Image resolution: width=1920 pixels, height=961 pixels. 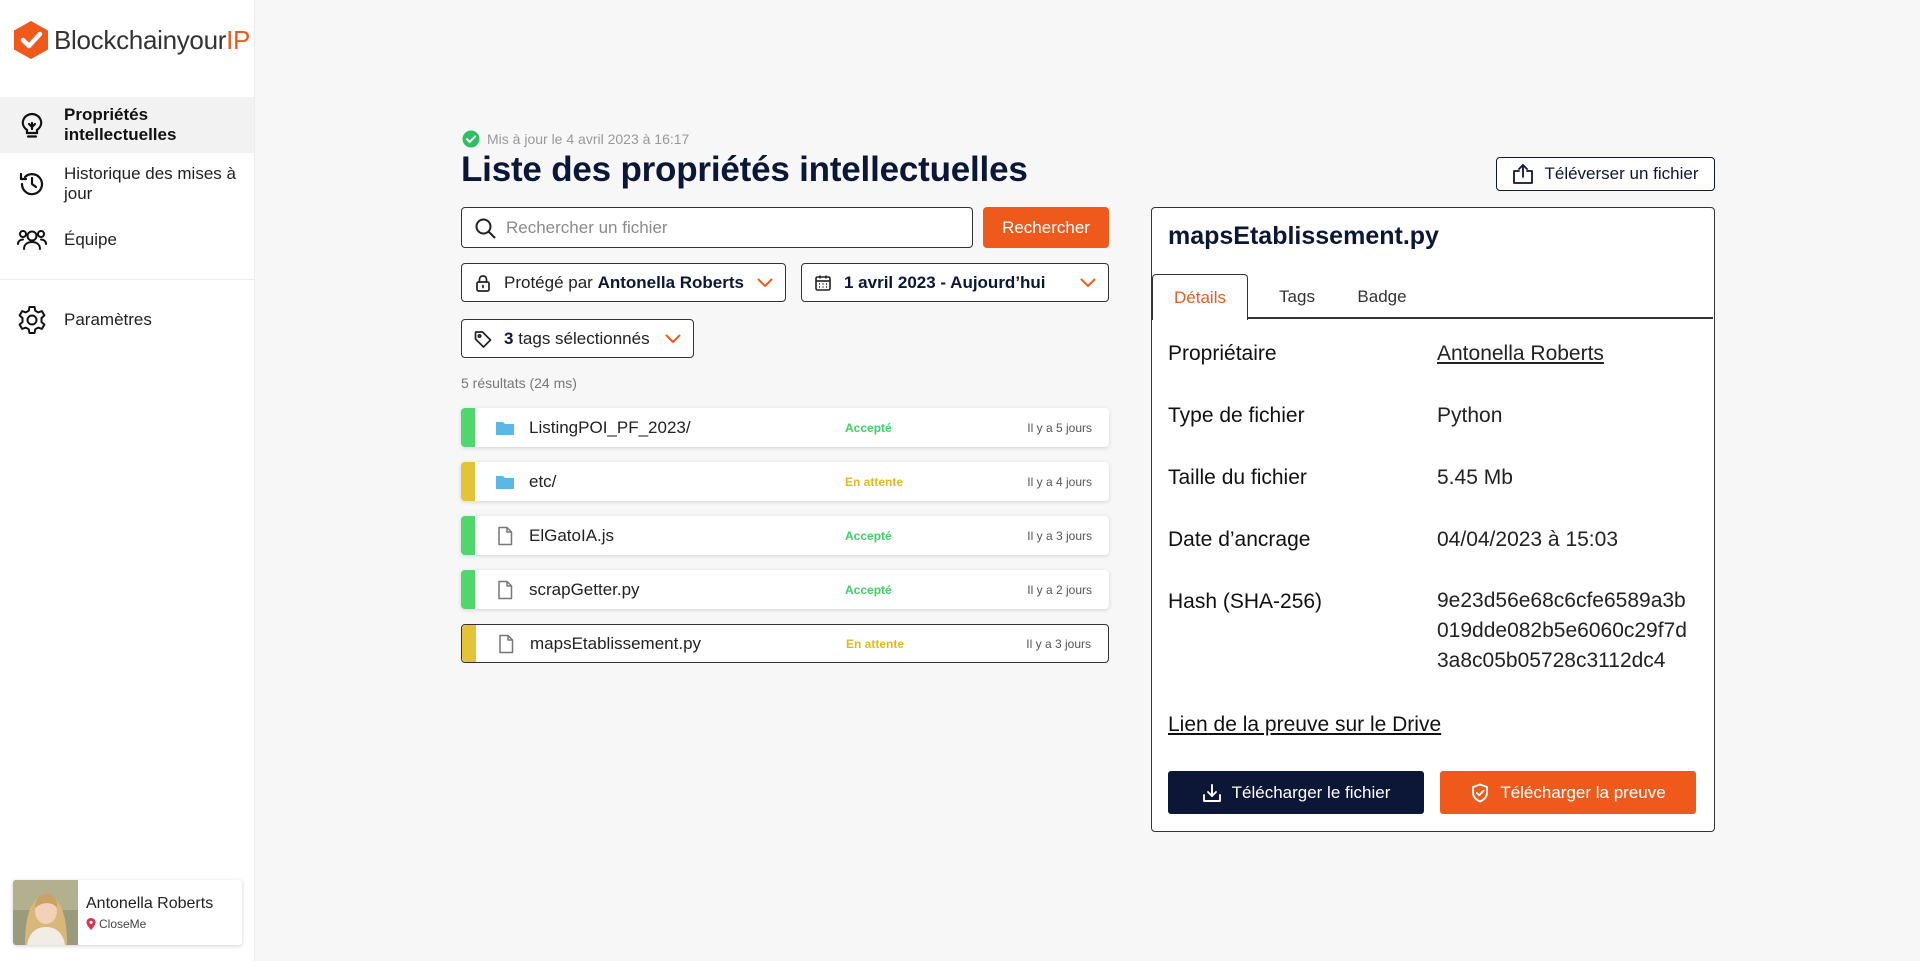 I want to click on owner-filter-dropdown: Protégé par Antonella Roberts, so click(x=623, y=282).